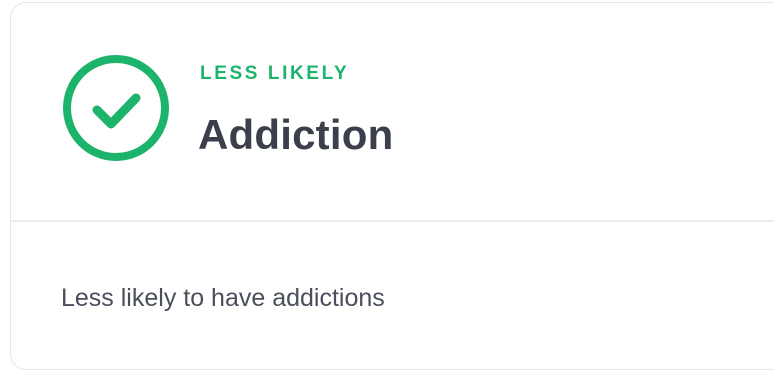 The image size is (774, 373). What do you see at coordinates (223, 298) in the screenshot?
I see `trait-description: Less likely to have addictions` at bounding box center [223, 298].